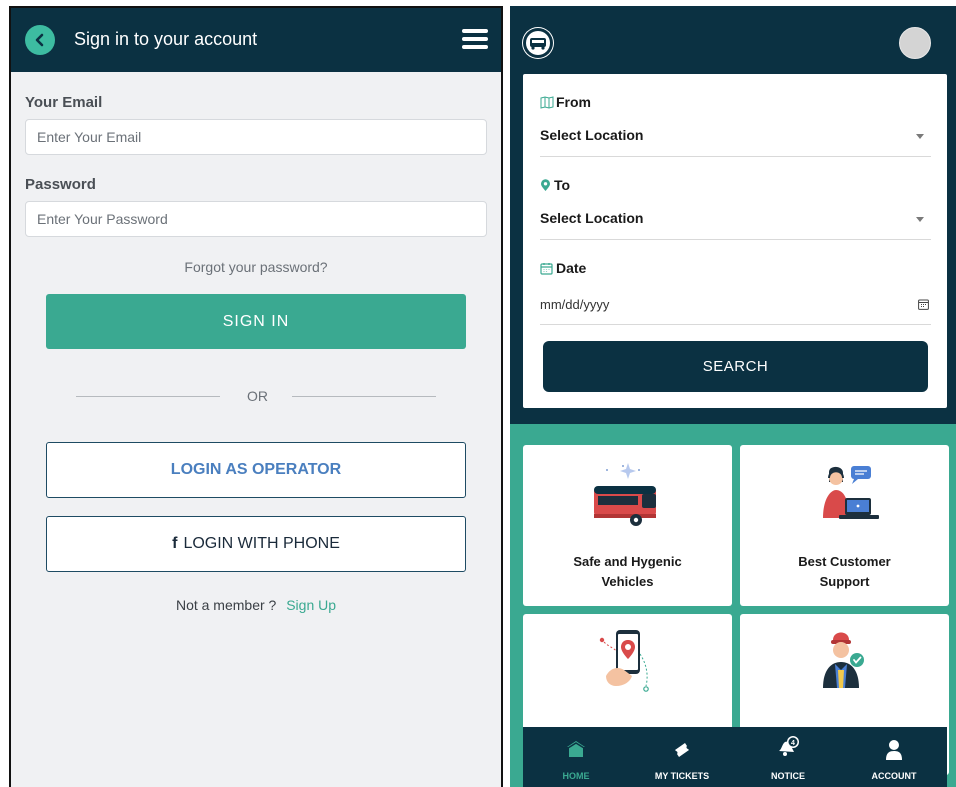 The width and height of the screenshot is (956, 787). I want to click on avatar, so click(915, 43).